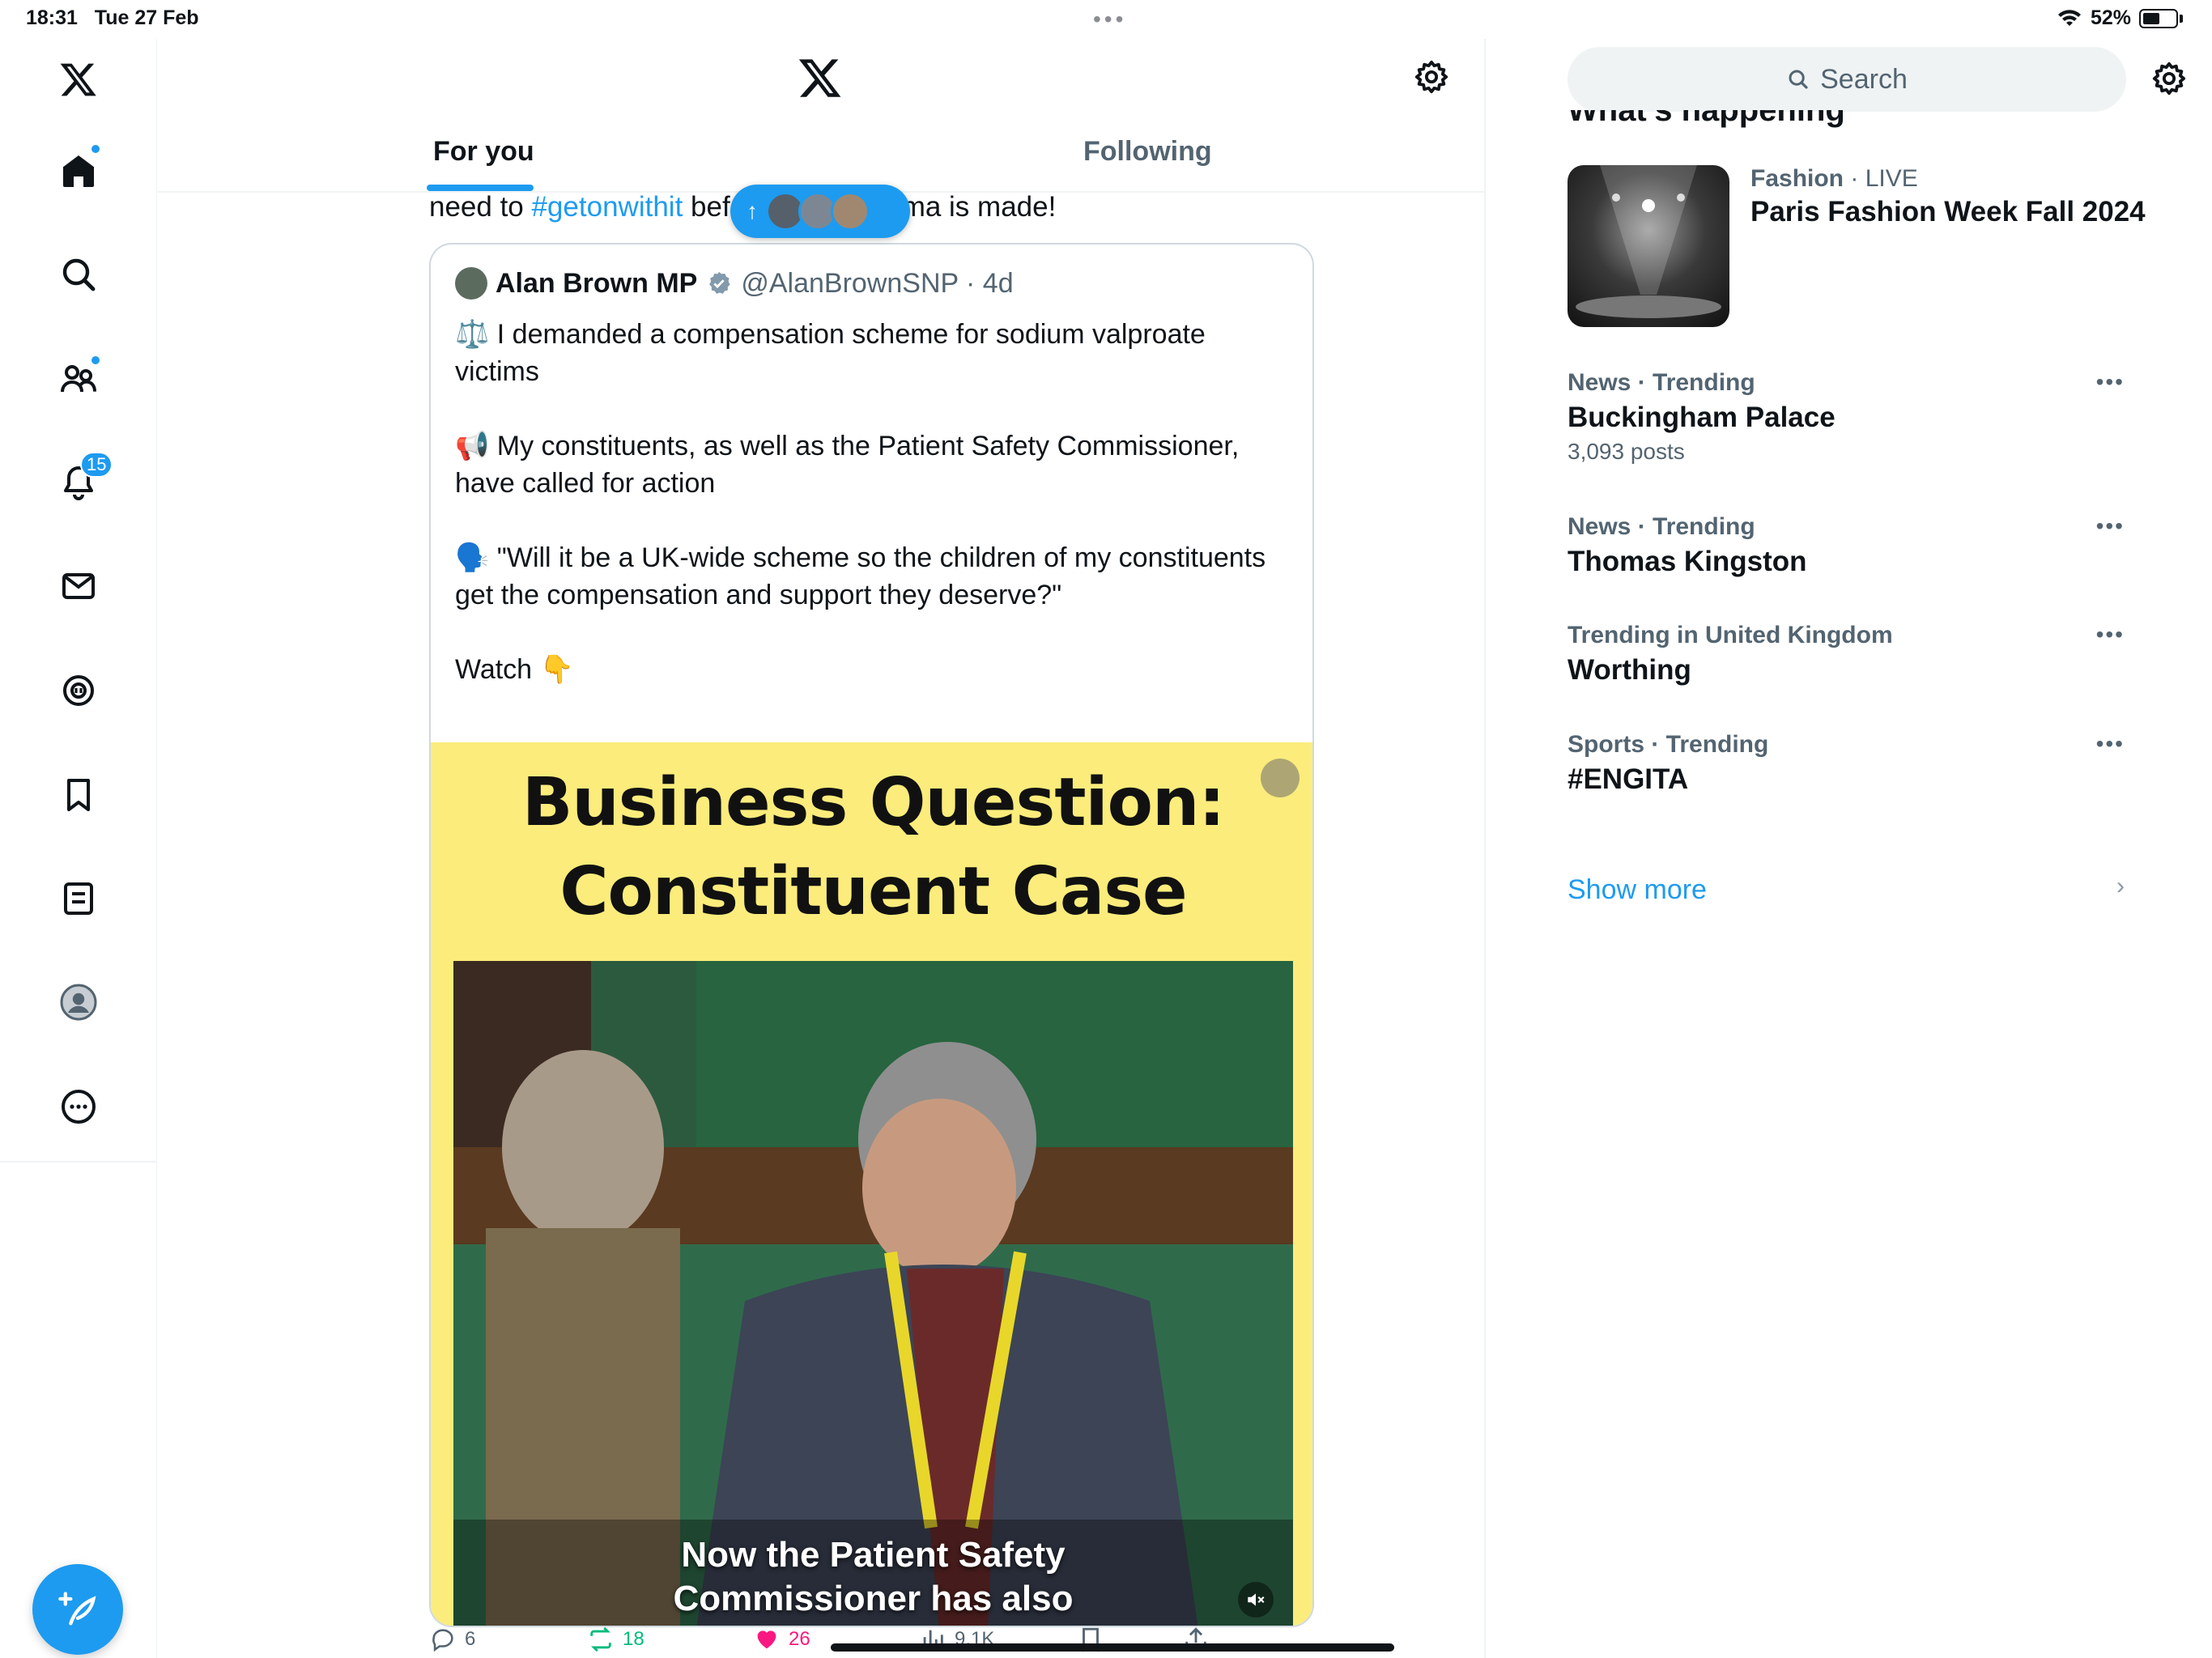  What do you see at coordinates (2111, 17) in the screenshot?
I see `battery-percent: 52%` at bounding box center [2111, 17].